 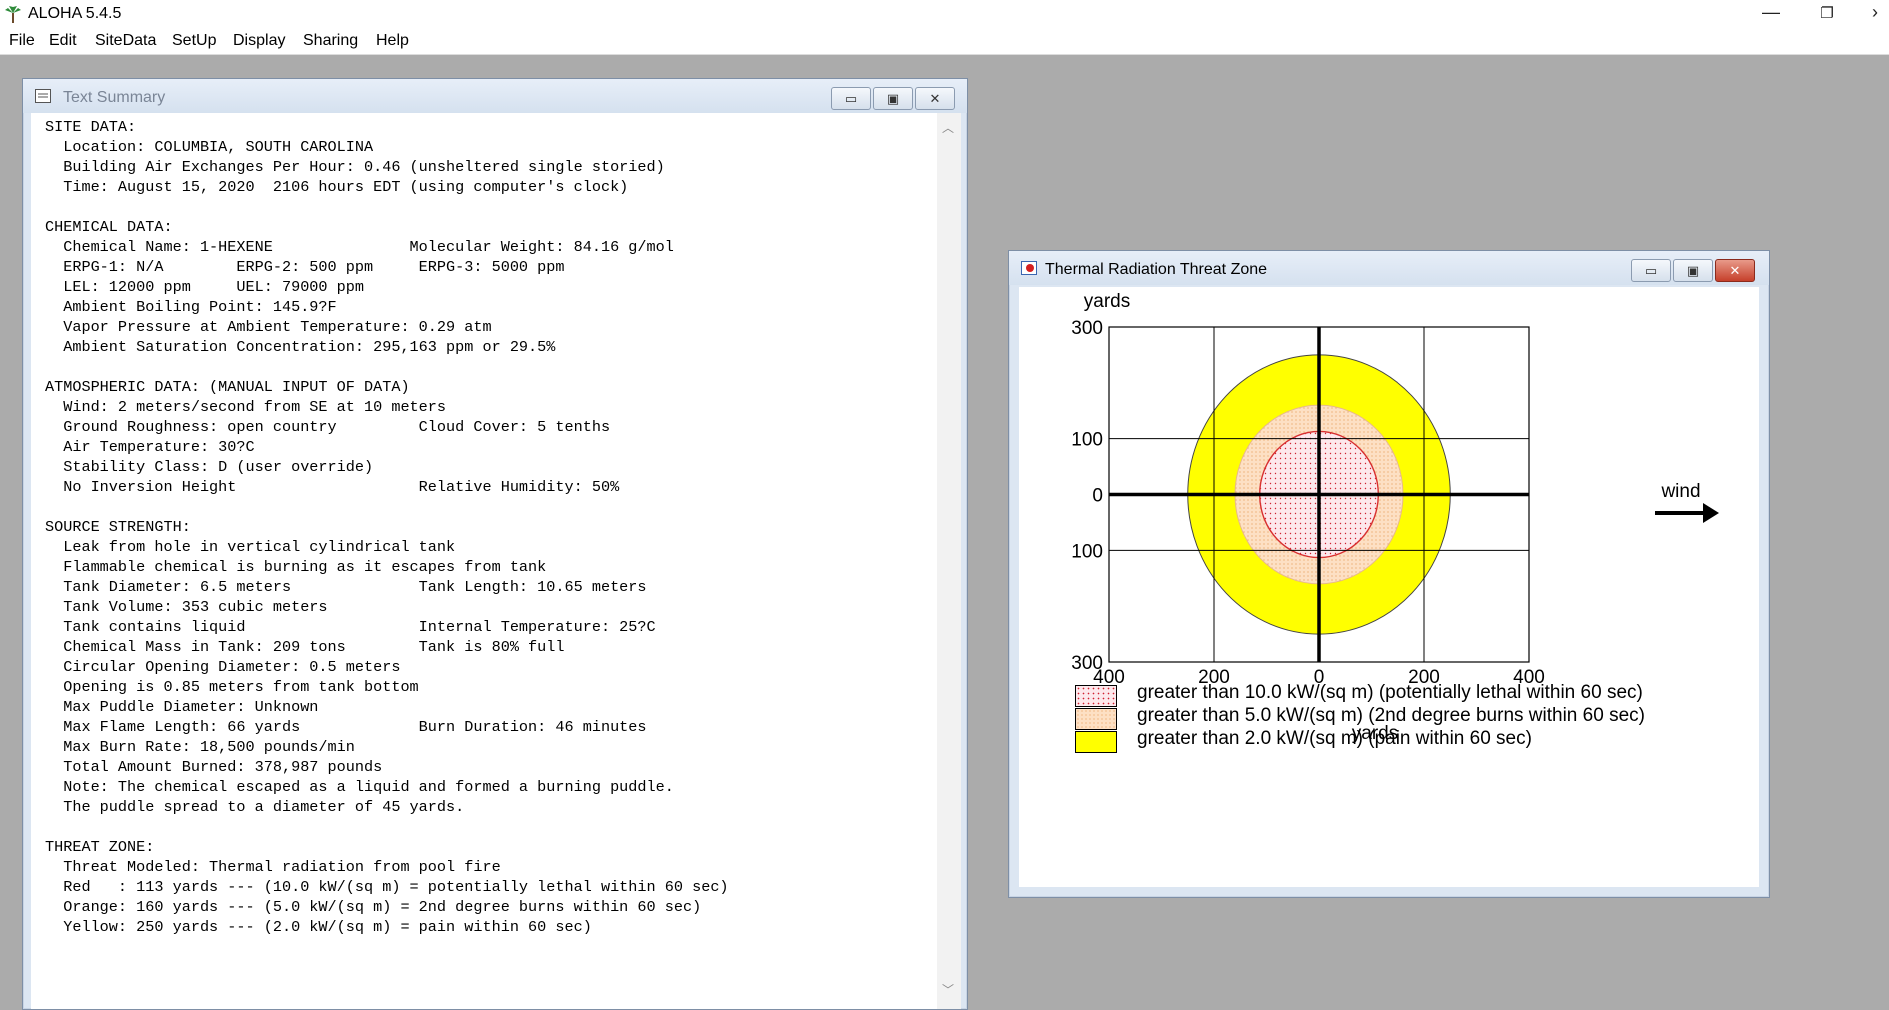 What do you see at coordinates (223, 667) in the screenshot?
I see `summary-line: Circular Opening Diameter: 0.5 meters` at bounding box center [223, 667].